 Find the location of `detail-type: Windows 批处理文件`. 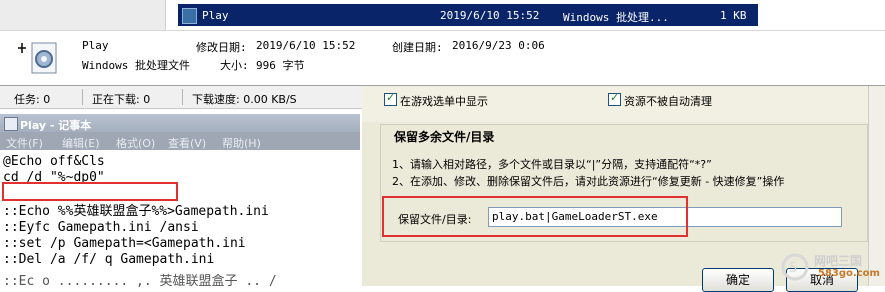

detail-type: Windows 批处理文件 is located at coordinates (136, 65).